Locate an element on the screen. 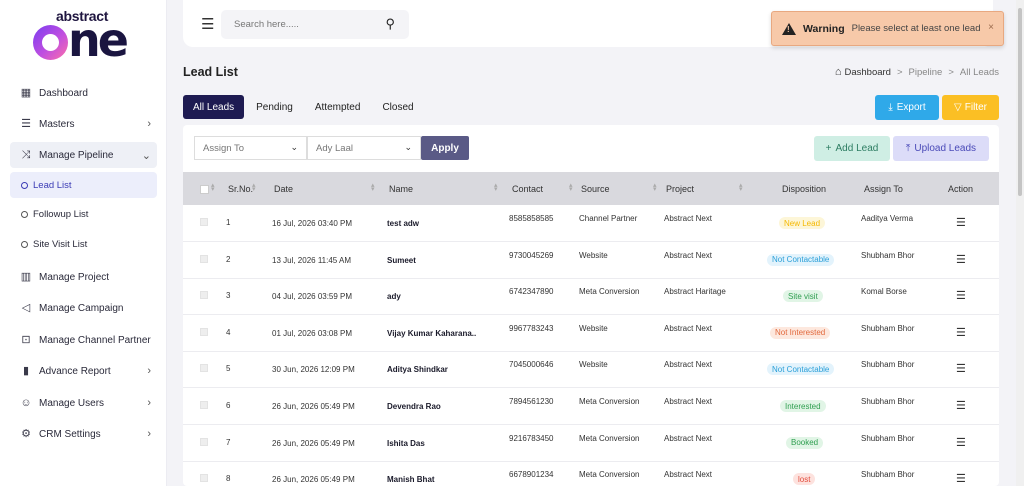 Image resolution: width=1024 pixels, height=486 pixels. cell-name: ady is located at coordinates (394, 296).